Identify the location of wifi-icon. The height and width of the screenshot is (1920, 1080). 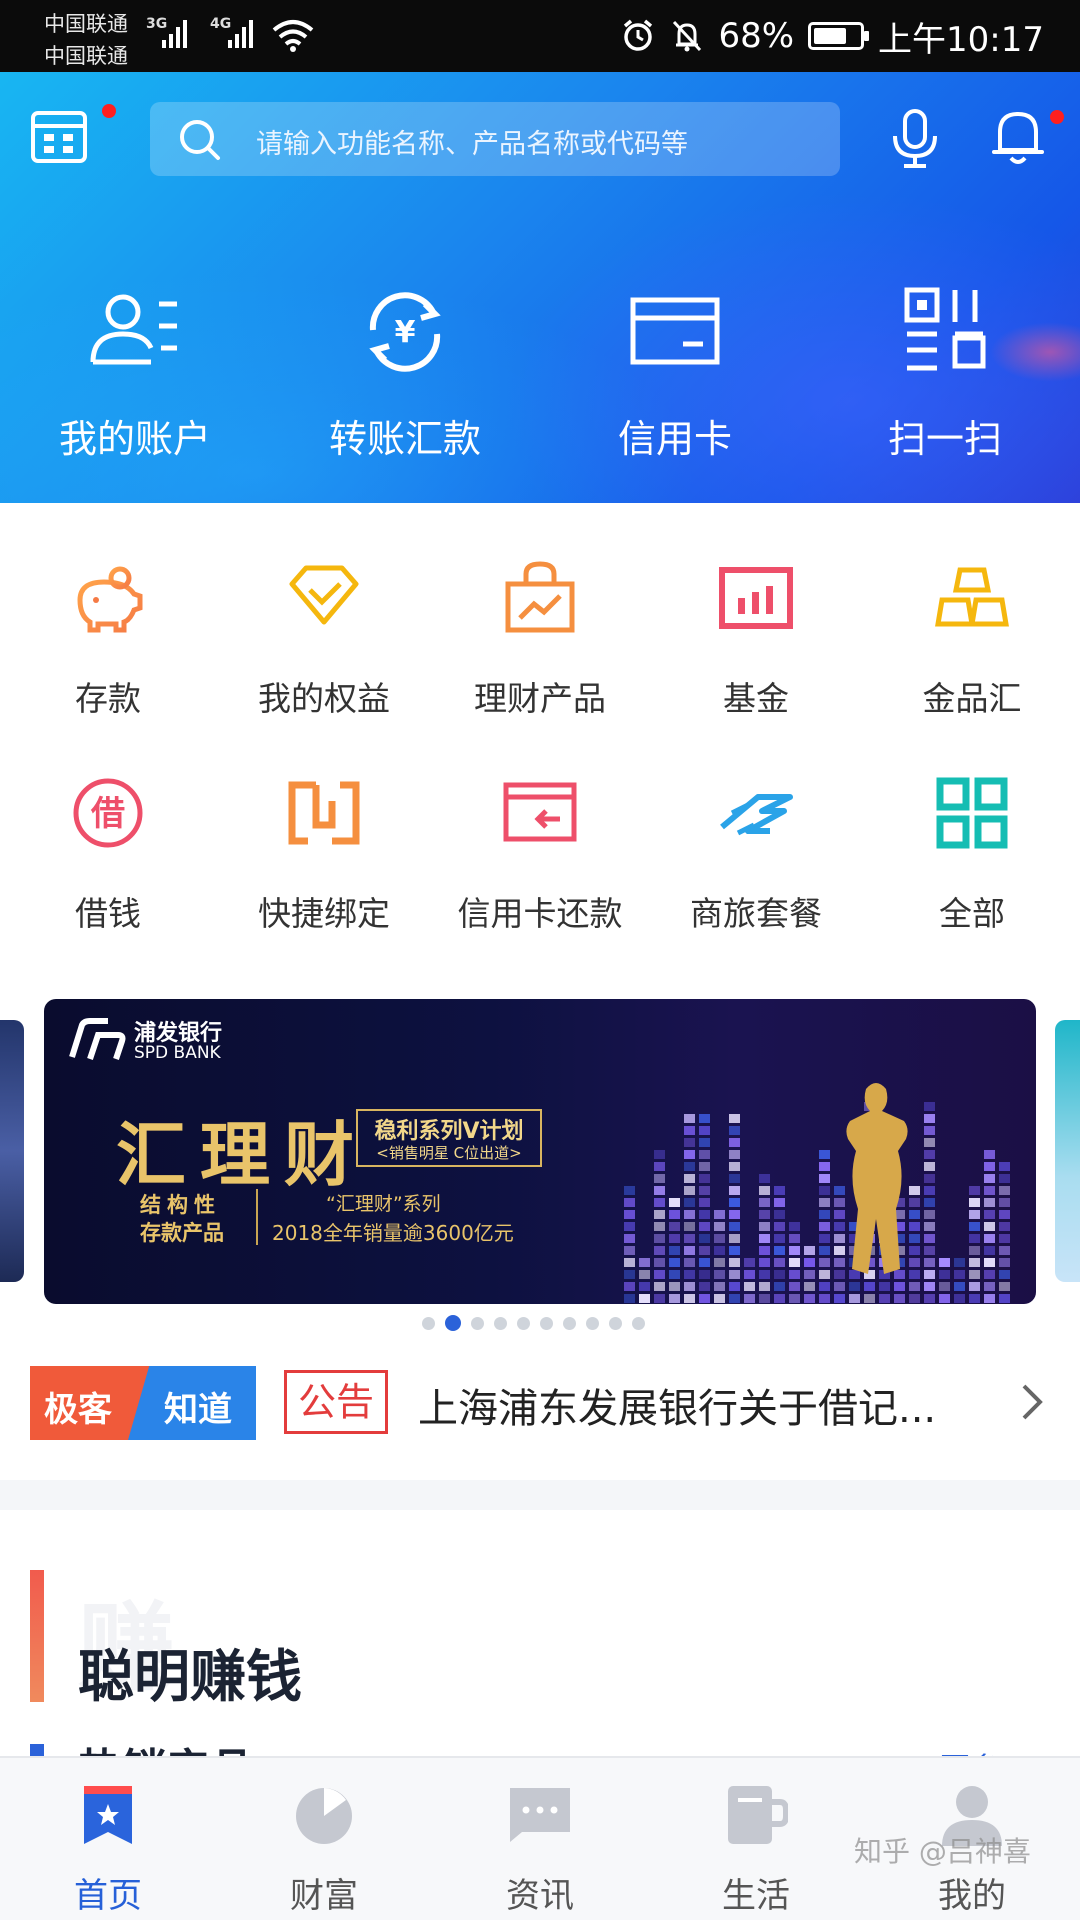
(293, 38).